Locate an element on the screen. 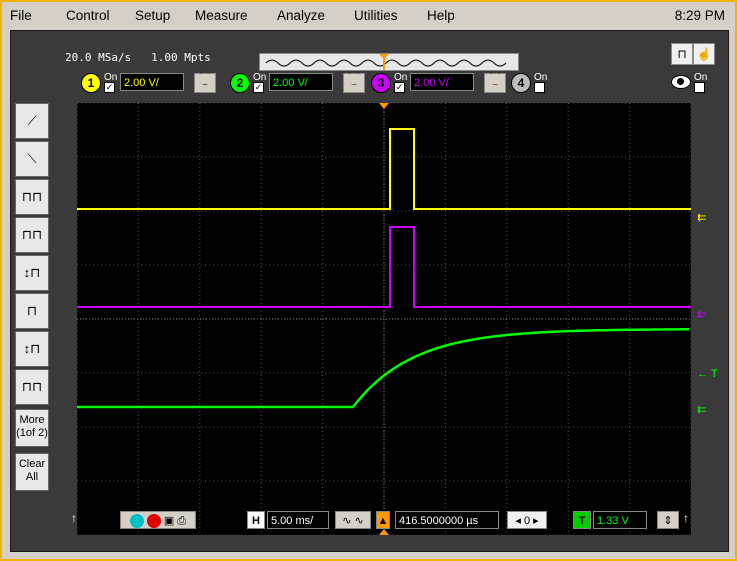 This screenshot has height=561, width=737. channel-1-ground-marker-icon: ⇇ is located at coordinates (701, 217).